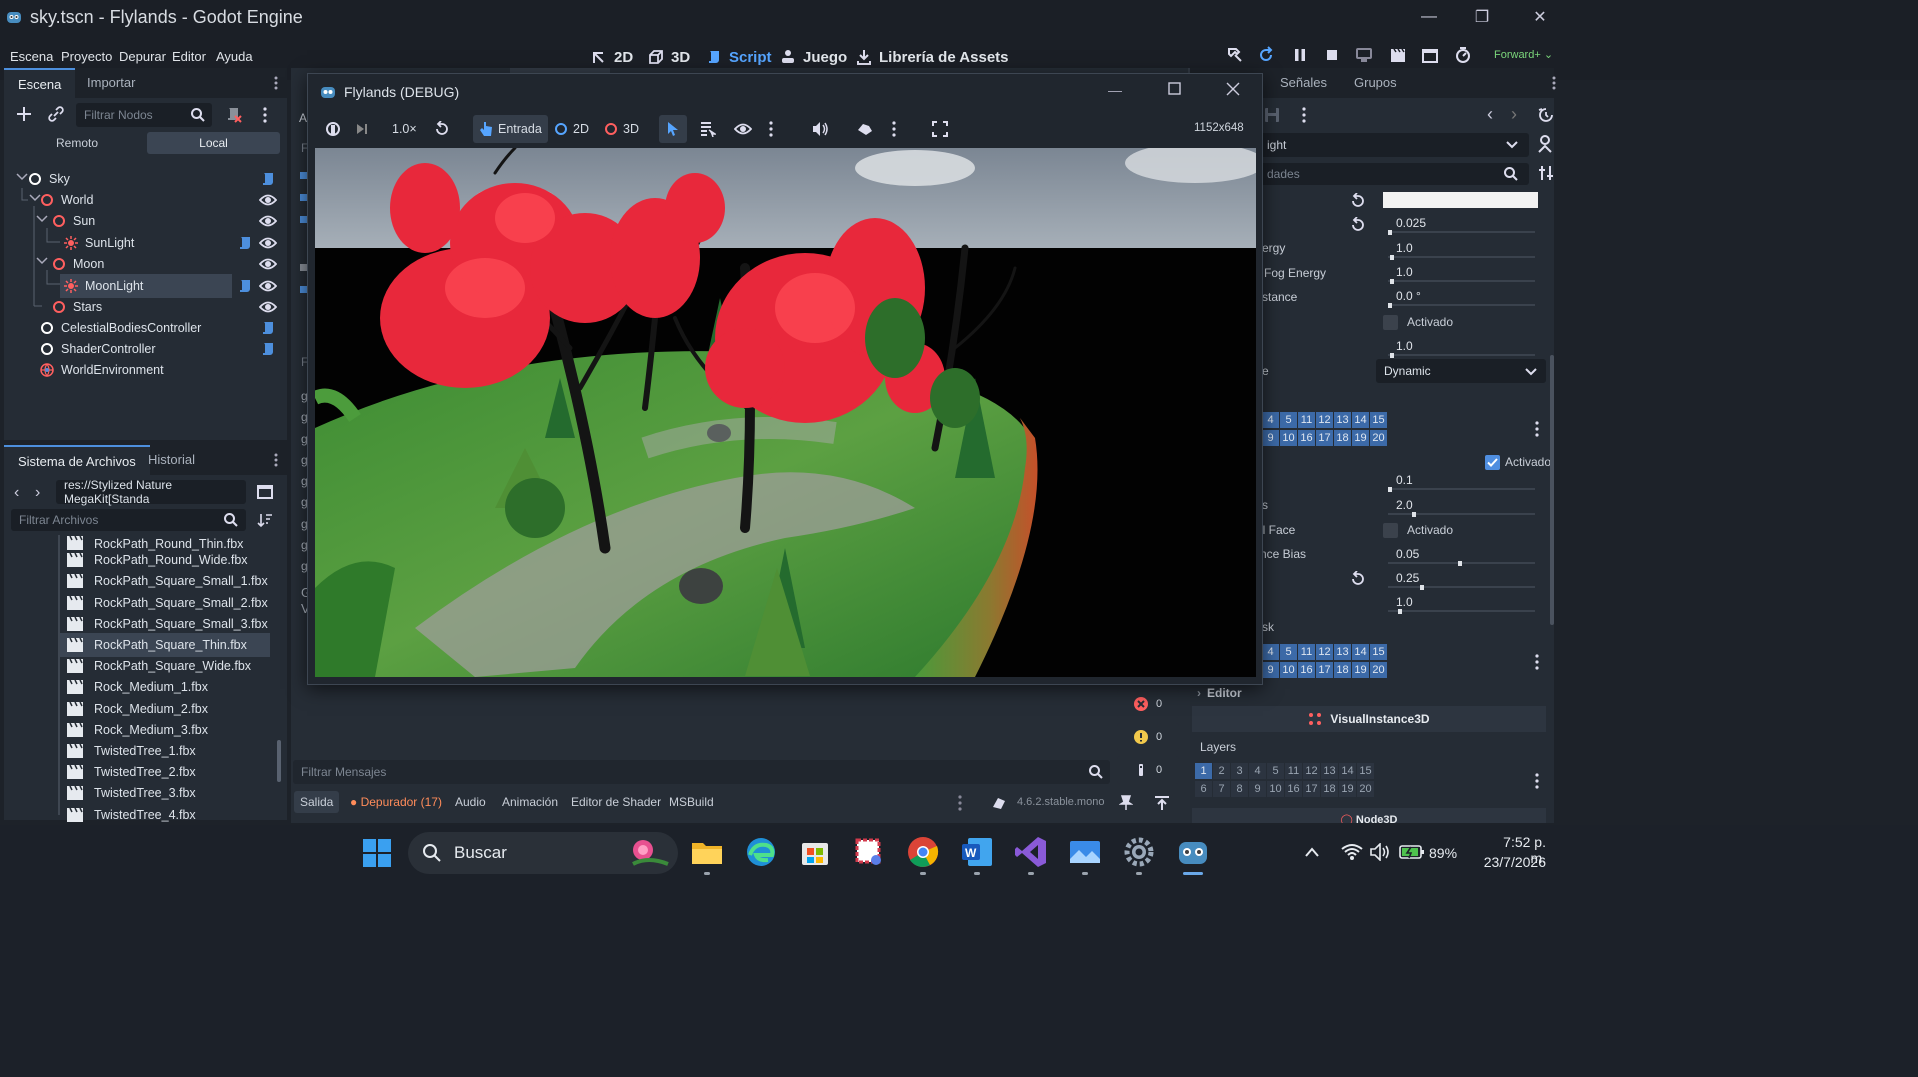 This screenshot has height=1077, width=1918. I want to click on layer-cell: 5, so click(1275, 771).